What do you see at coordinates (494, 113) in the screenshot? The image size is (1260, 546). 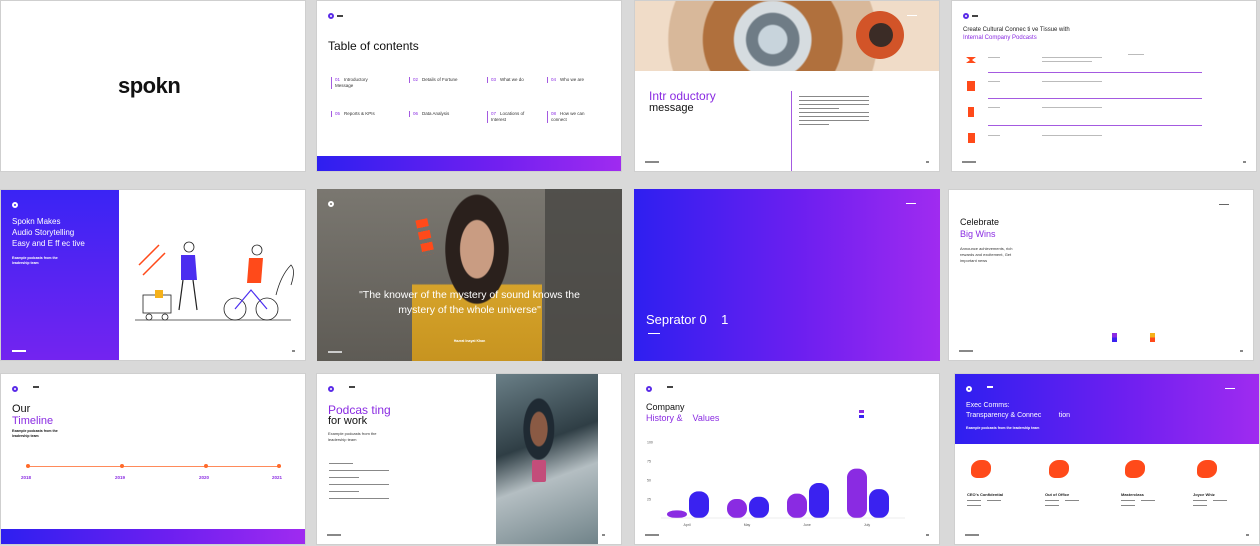 I see `toc-number: 07` at bounding box center [494, 113].